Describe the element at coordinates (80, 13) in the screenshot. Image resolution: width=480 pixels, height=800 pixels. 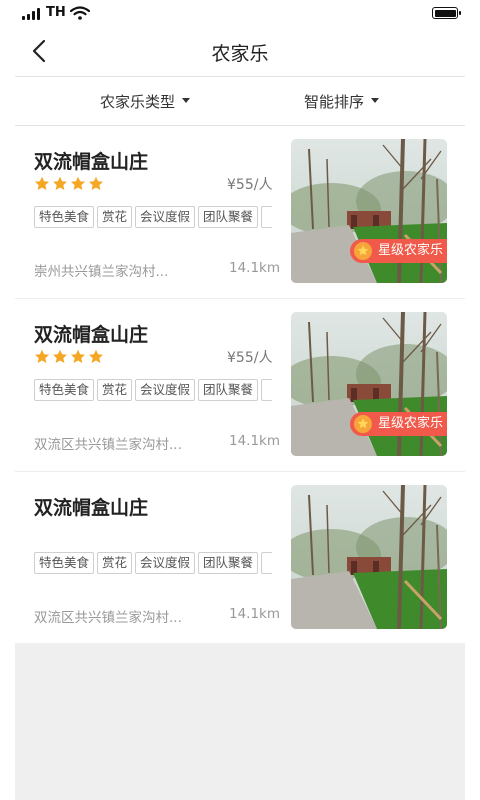
I see `wifi-icon` at that location.